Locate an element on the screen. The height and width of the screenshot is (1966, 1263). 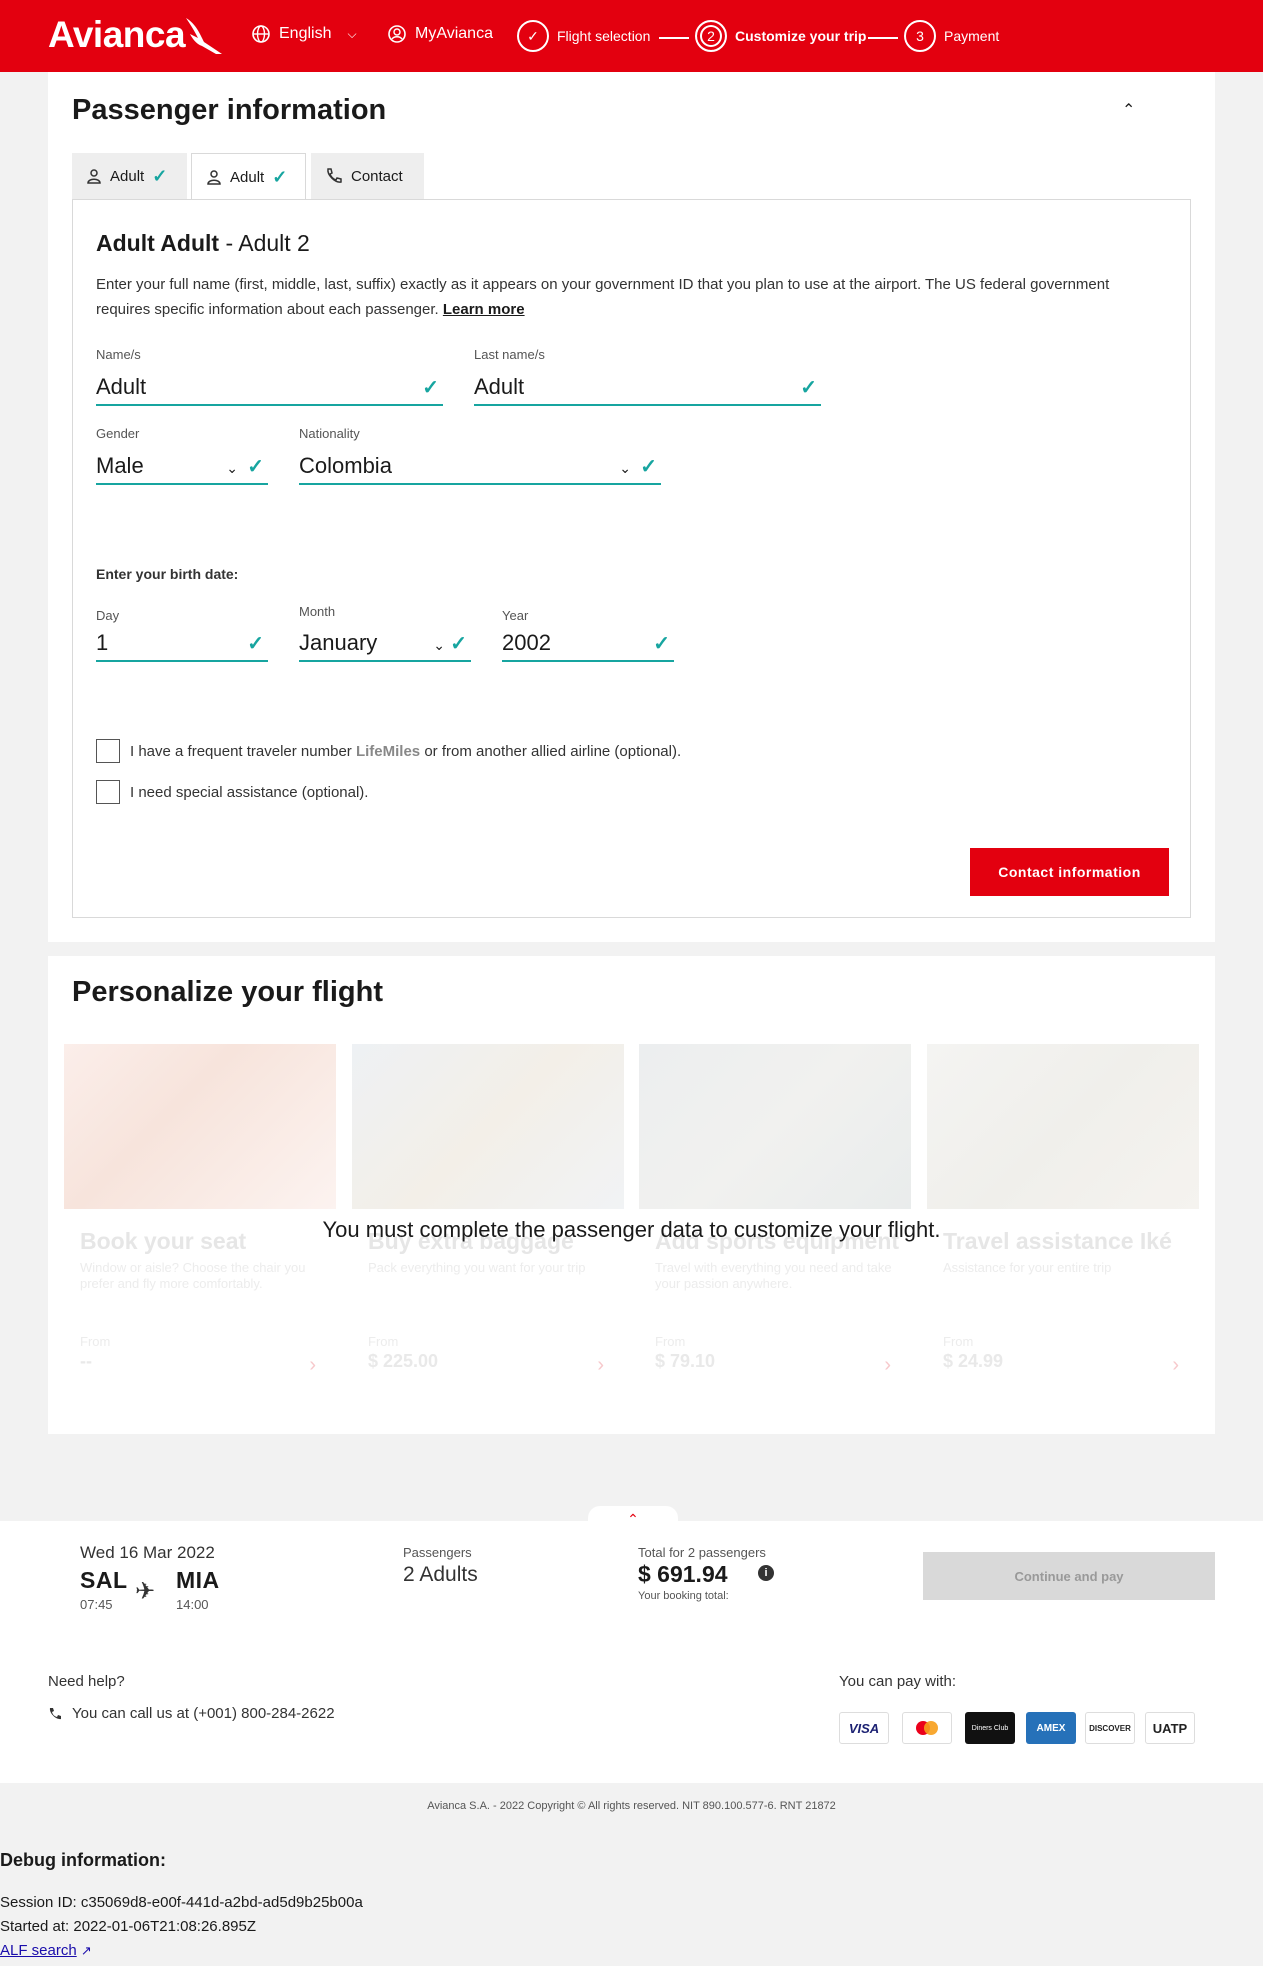
tab-adult-2: Adult ✓ is located at coordinates (248, 176).